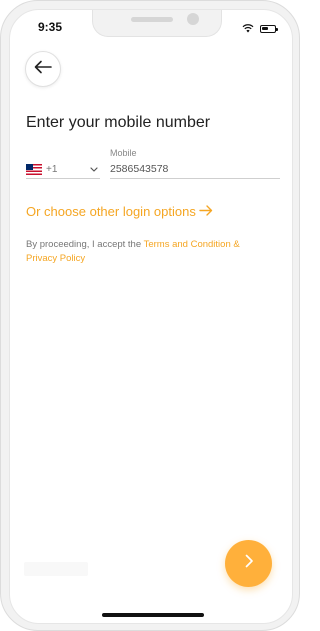 The height and width of the screenshot is (631, 320). I want to click on country-code-select: +1, so click(63, 169).